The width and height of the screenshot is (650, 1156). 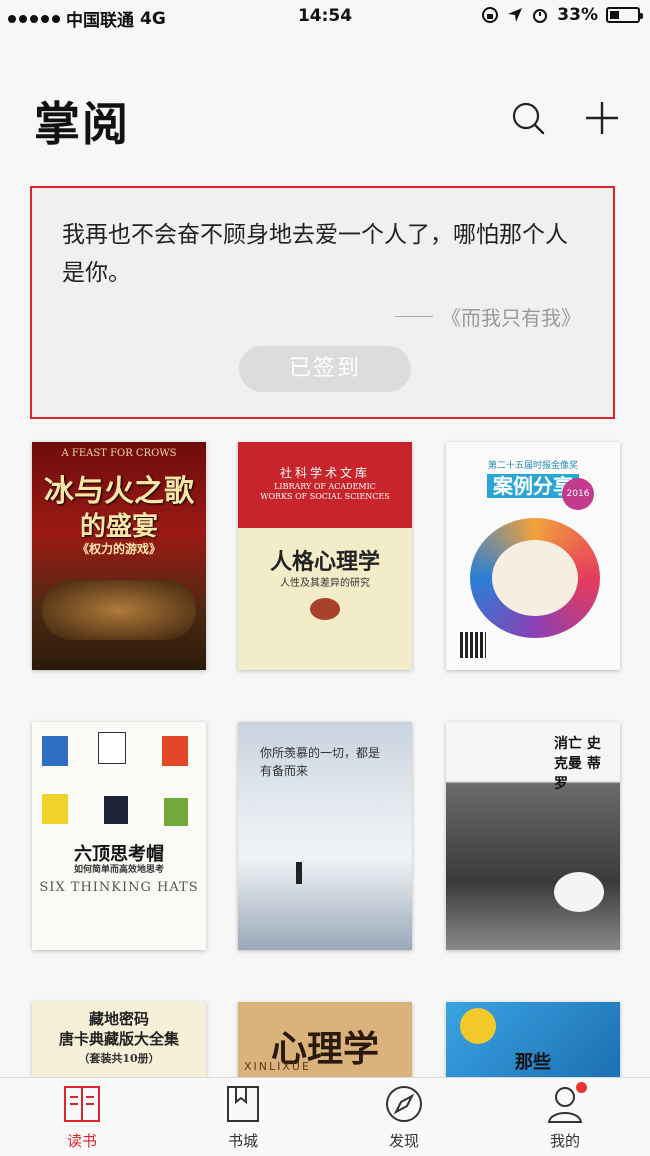 I want to click on battery-percent: 33%, so click(x=577, y=15).